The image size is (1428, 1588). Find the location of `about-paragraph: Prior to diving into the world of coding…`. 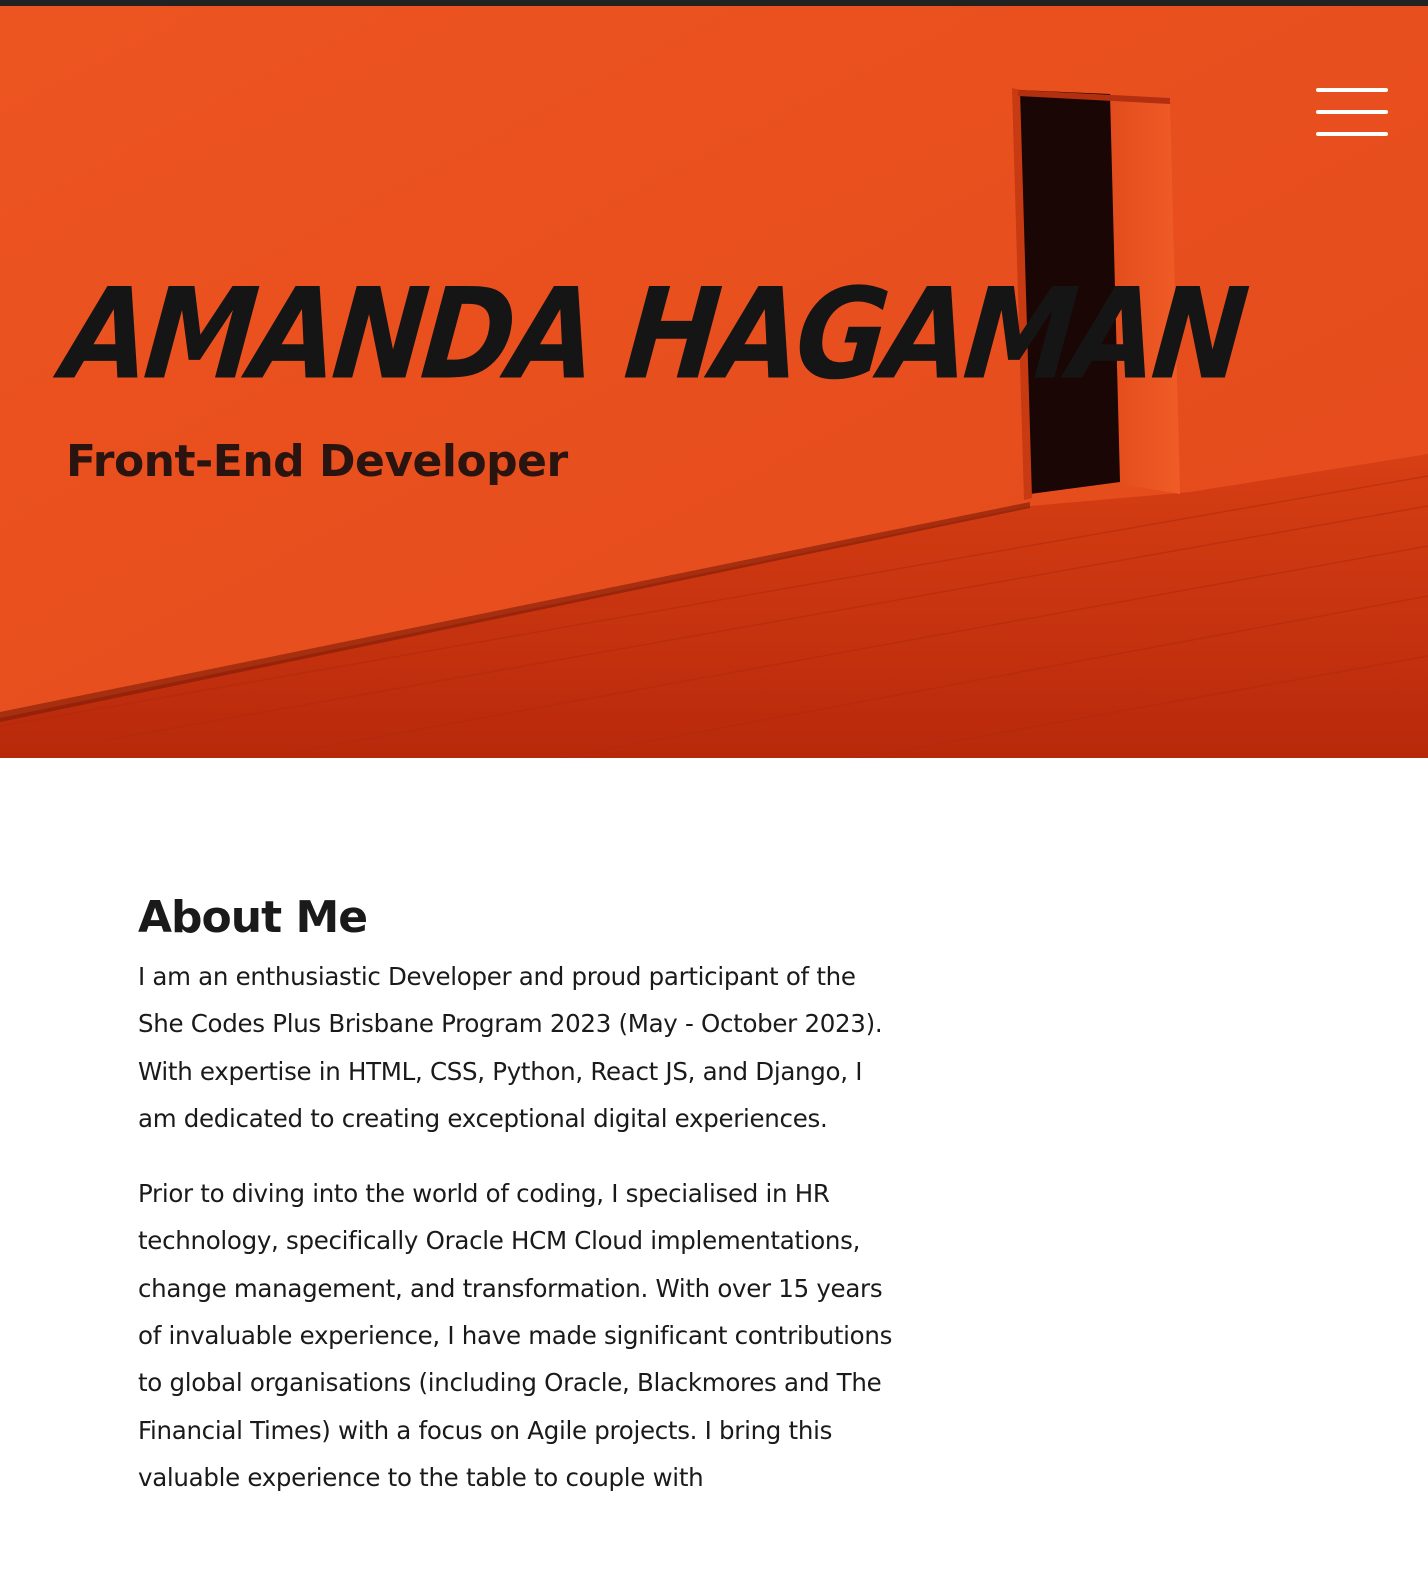

about-paragraph: Prior to diving into the world of coding… is located at coordinates (515, 1335).